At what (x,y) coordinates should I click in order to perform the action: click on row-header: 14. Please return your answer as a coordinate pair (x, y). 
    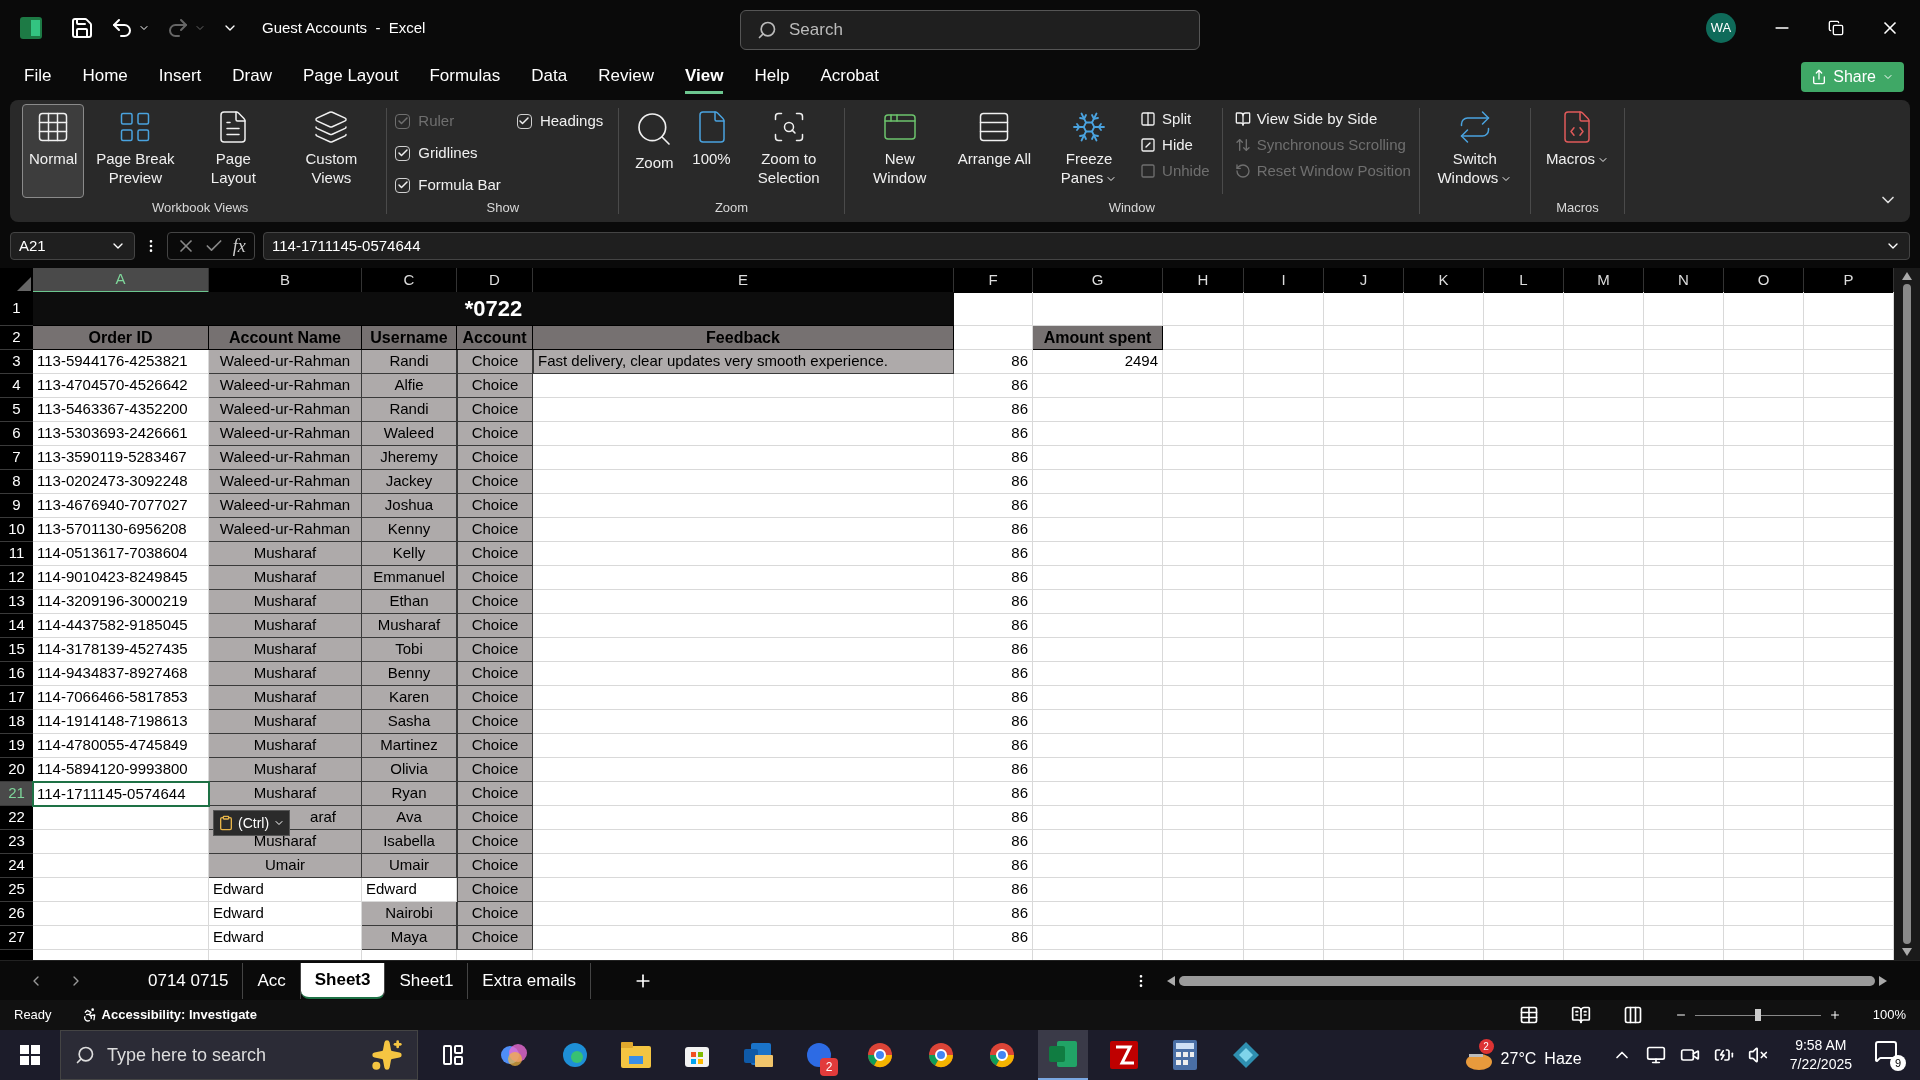
    Looking at the image, I should click on (16, 626).